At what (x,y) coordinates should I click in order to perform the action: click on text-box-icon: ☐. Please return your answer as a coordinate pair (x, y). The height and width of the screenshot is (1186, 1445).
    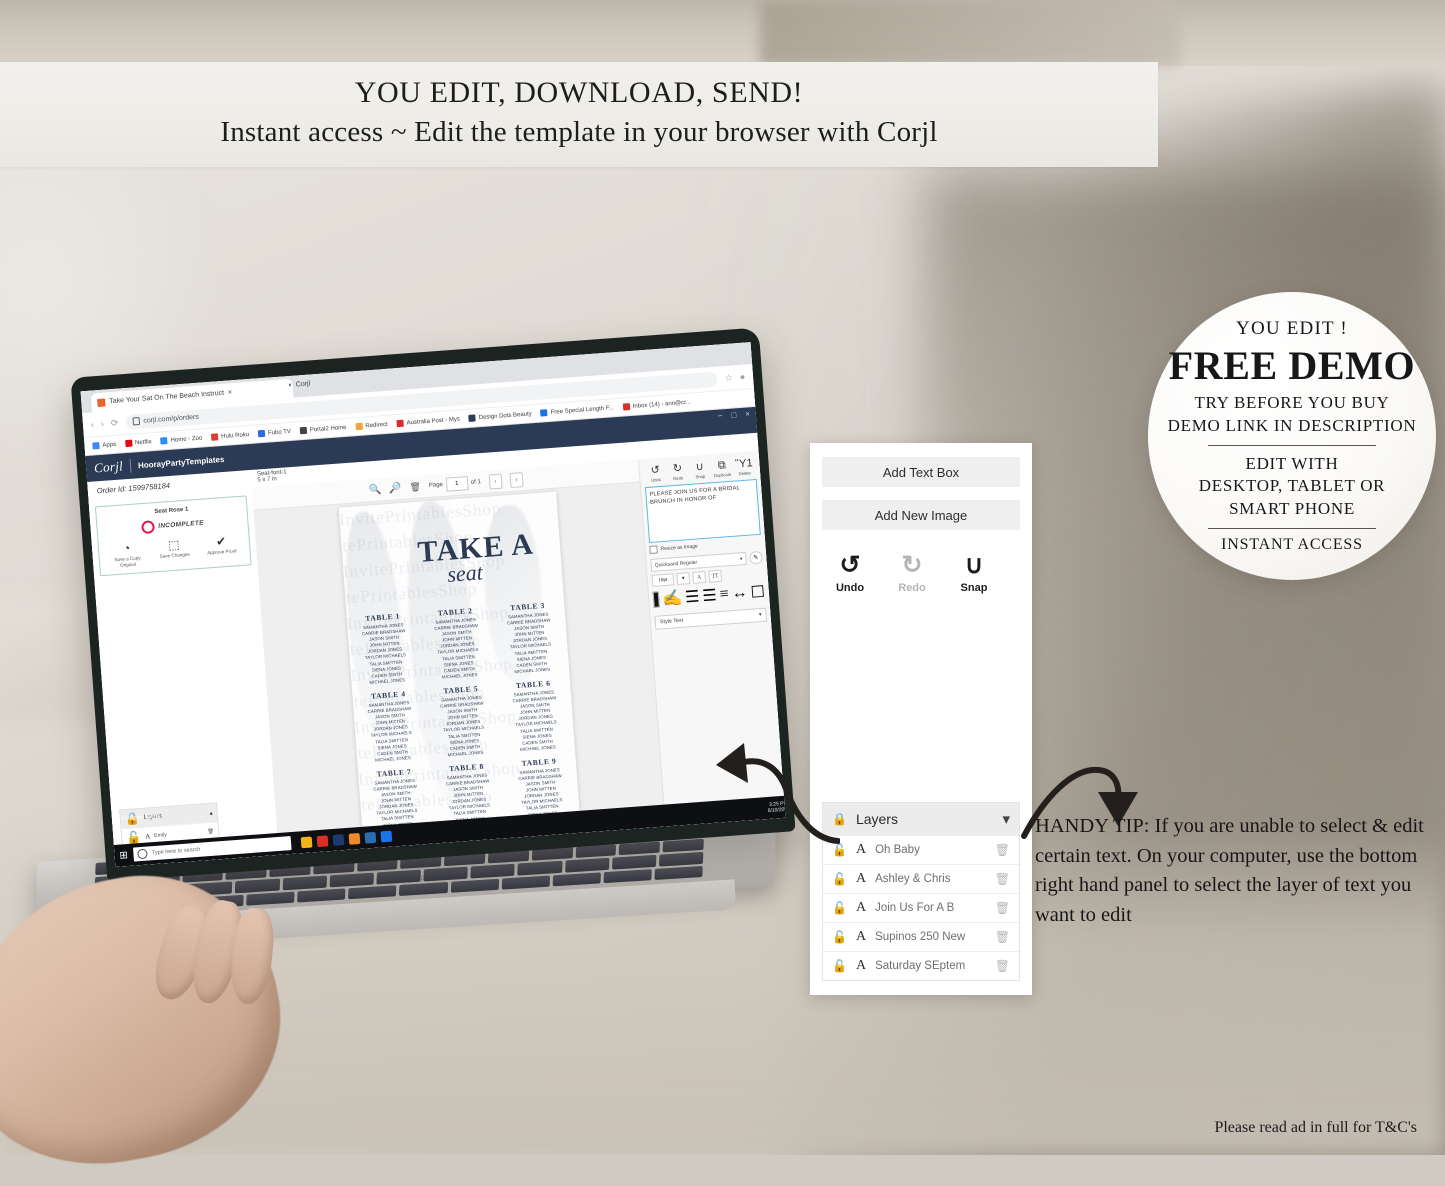
    Looking at the image, I should click on (758, 592).